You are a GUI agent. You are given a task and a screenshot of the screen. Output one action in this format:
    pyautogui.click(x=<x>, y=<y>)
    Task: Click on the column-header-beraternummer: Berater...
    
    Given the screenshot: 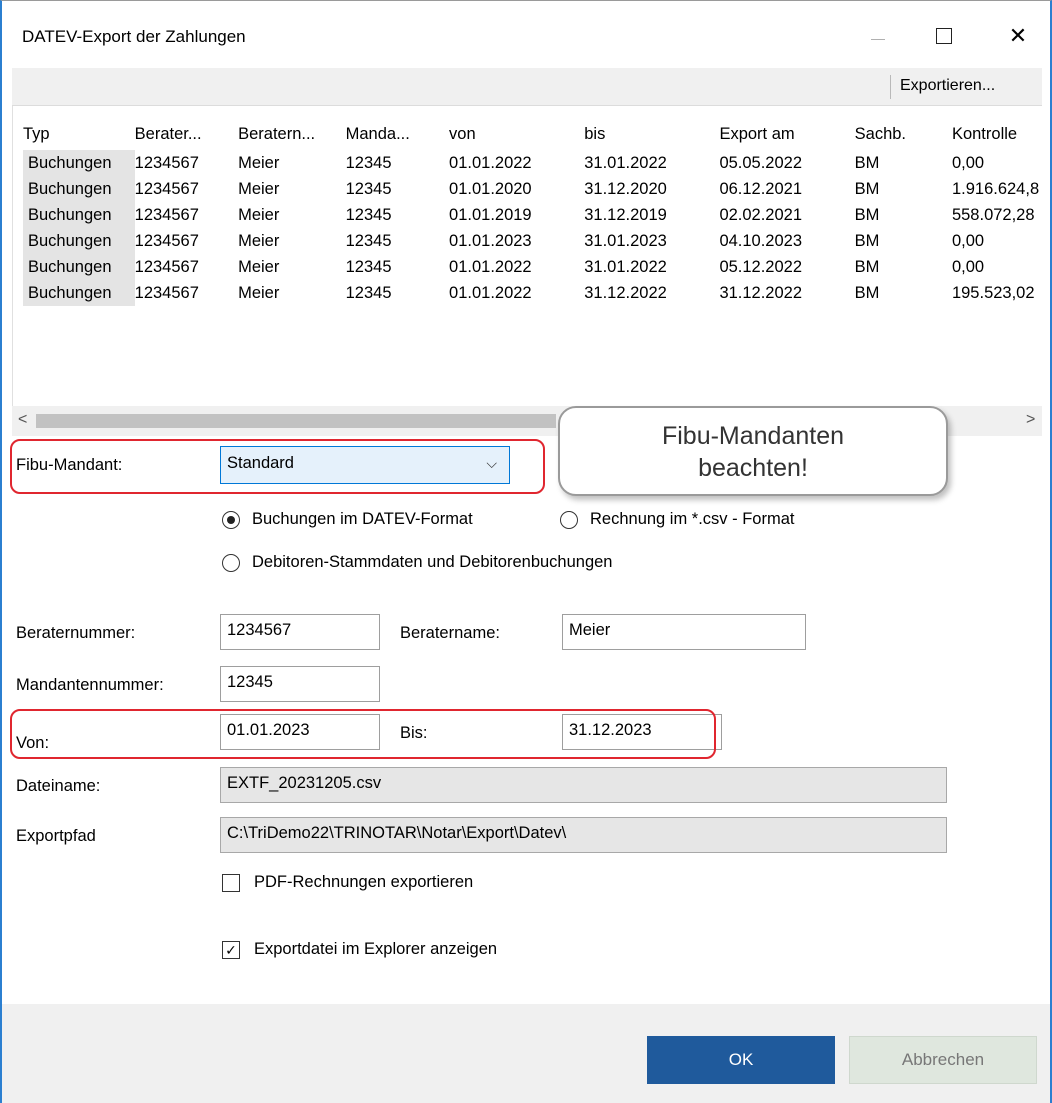 What is the action you would take?
    pyautogui.click(x=186, y=134)
    